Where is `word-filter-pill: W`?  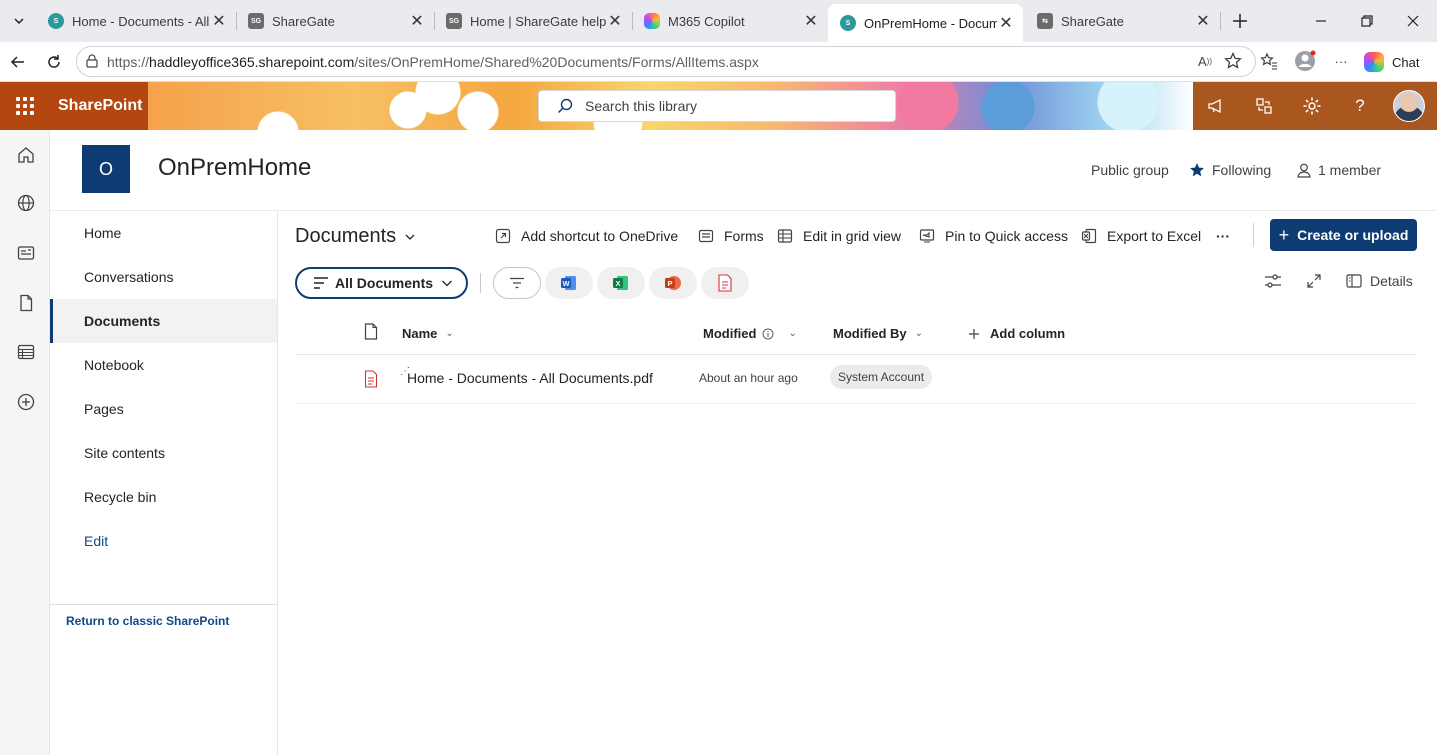 word-filter-pill: W is located at coordinates (569, 283).